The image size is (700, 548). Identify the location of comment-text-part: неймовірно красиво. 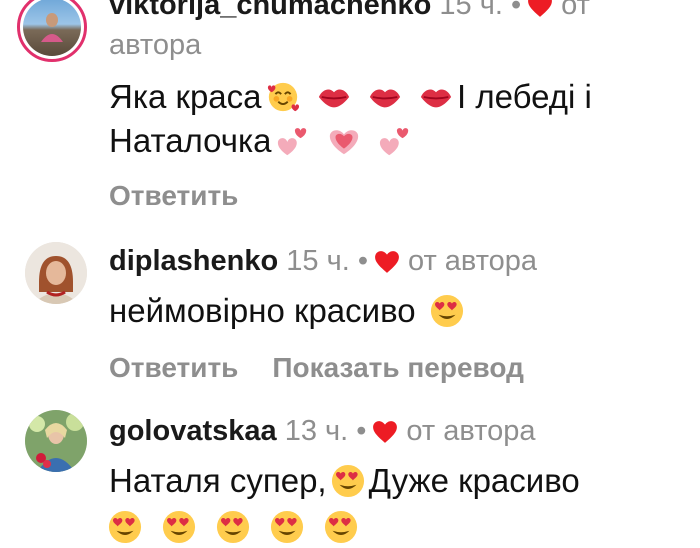
(262, 310).